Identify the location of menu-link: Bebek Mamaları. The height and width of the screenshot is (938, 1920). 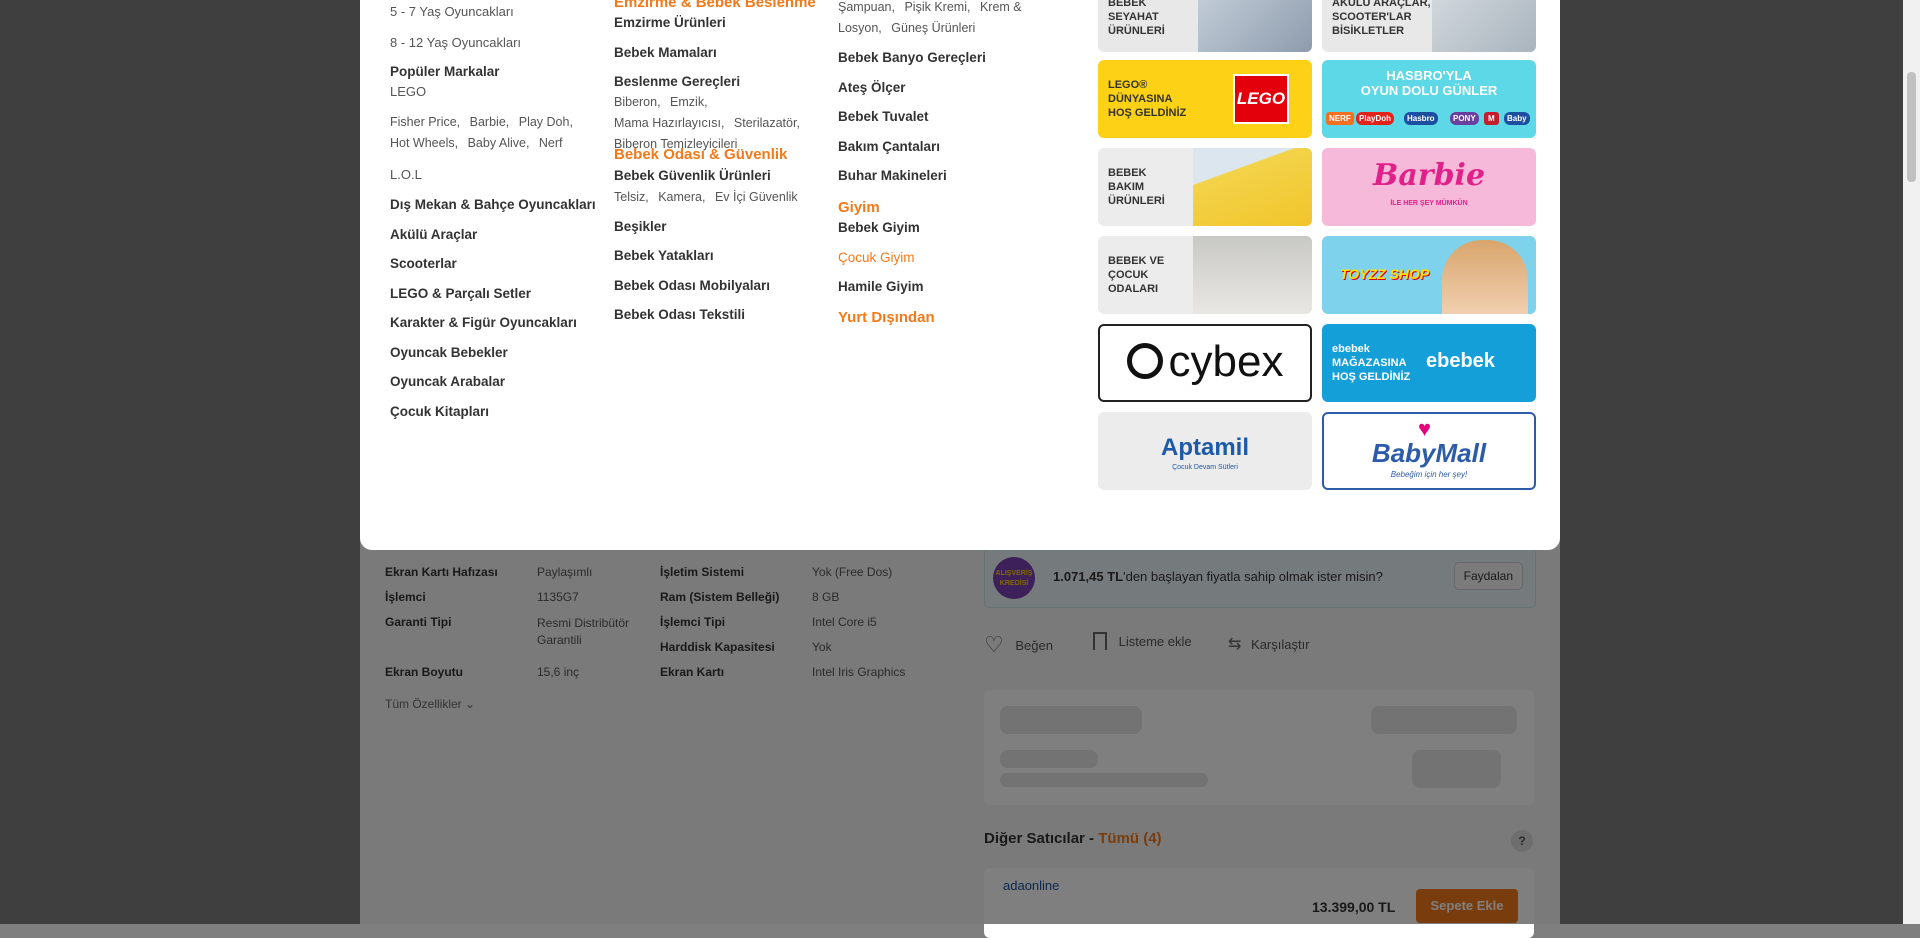
(665, 52).